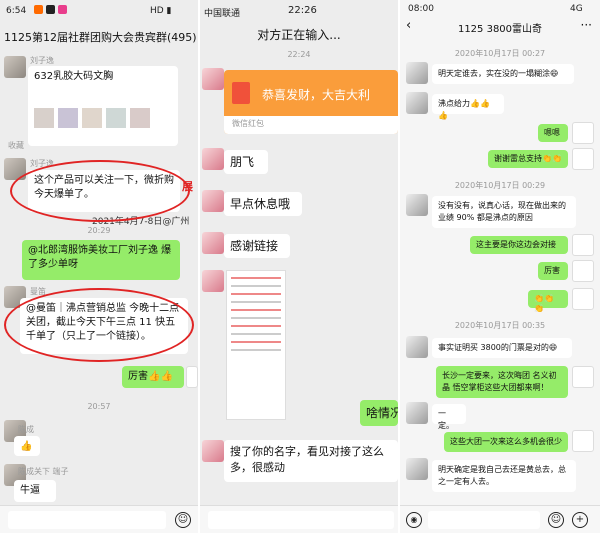 The image size is (600, 533). Describe the element at coordinates (260, 204) in the screenshot. I see `message-text: 早点休息哦` at that location.